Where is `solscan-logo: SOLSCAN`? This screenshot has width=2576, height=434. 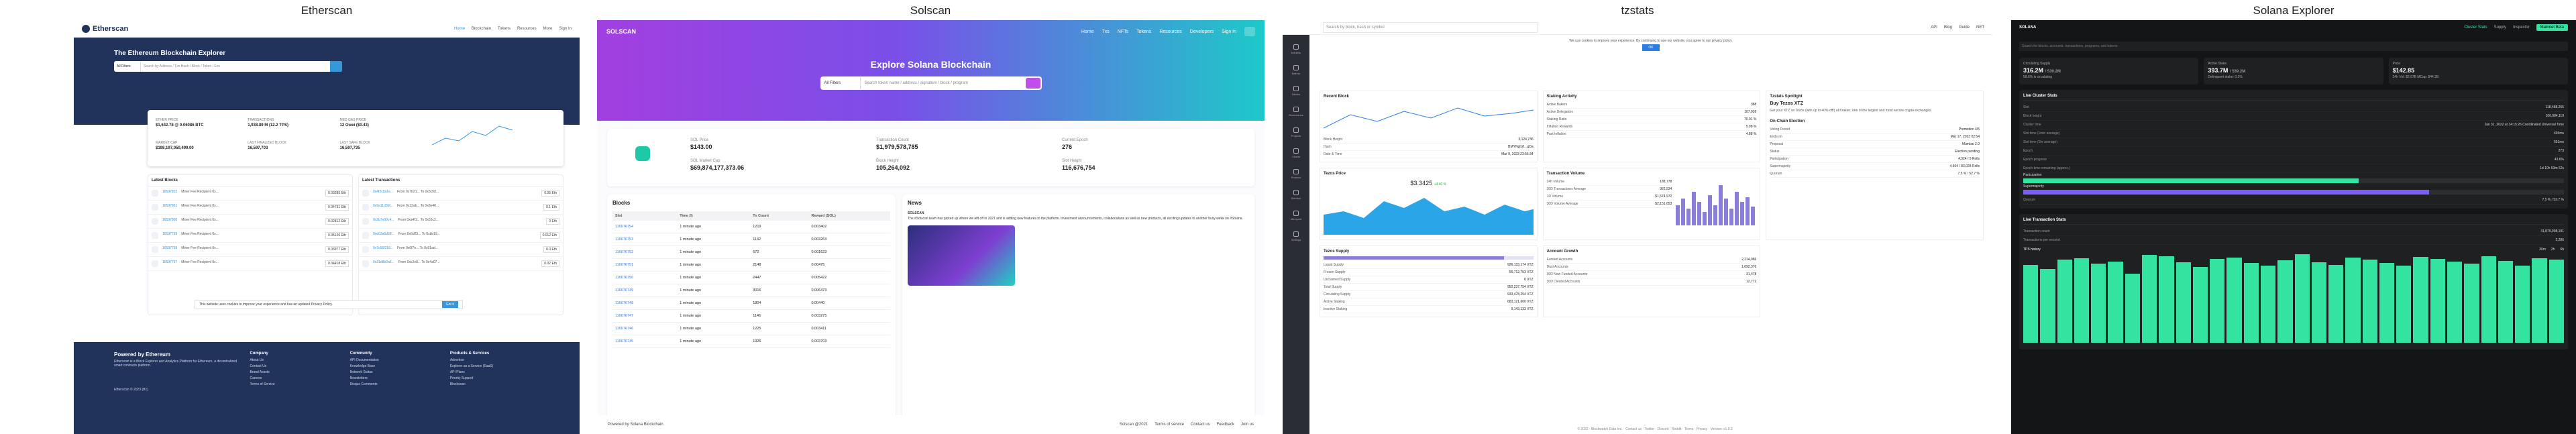 solscan-logo: SOLSCAN is located at coordinates (621, 31).